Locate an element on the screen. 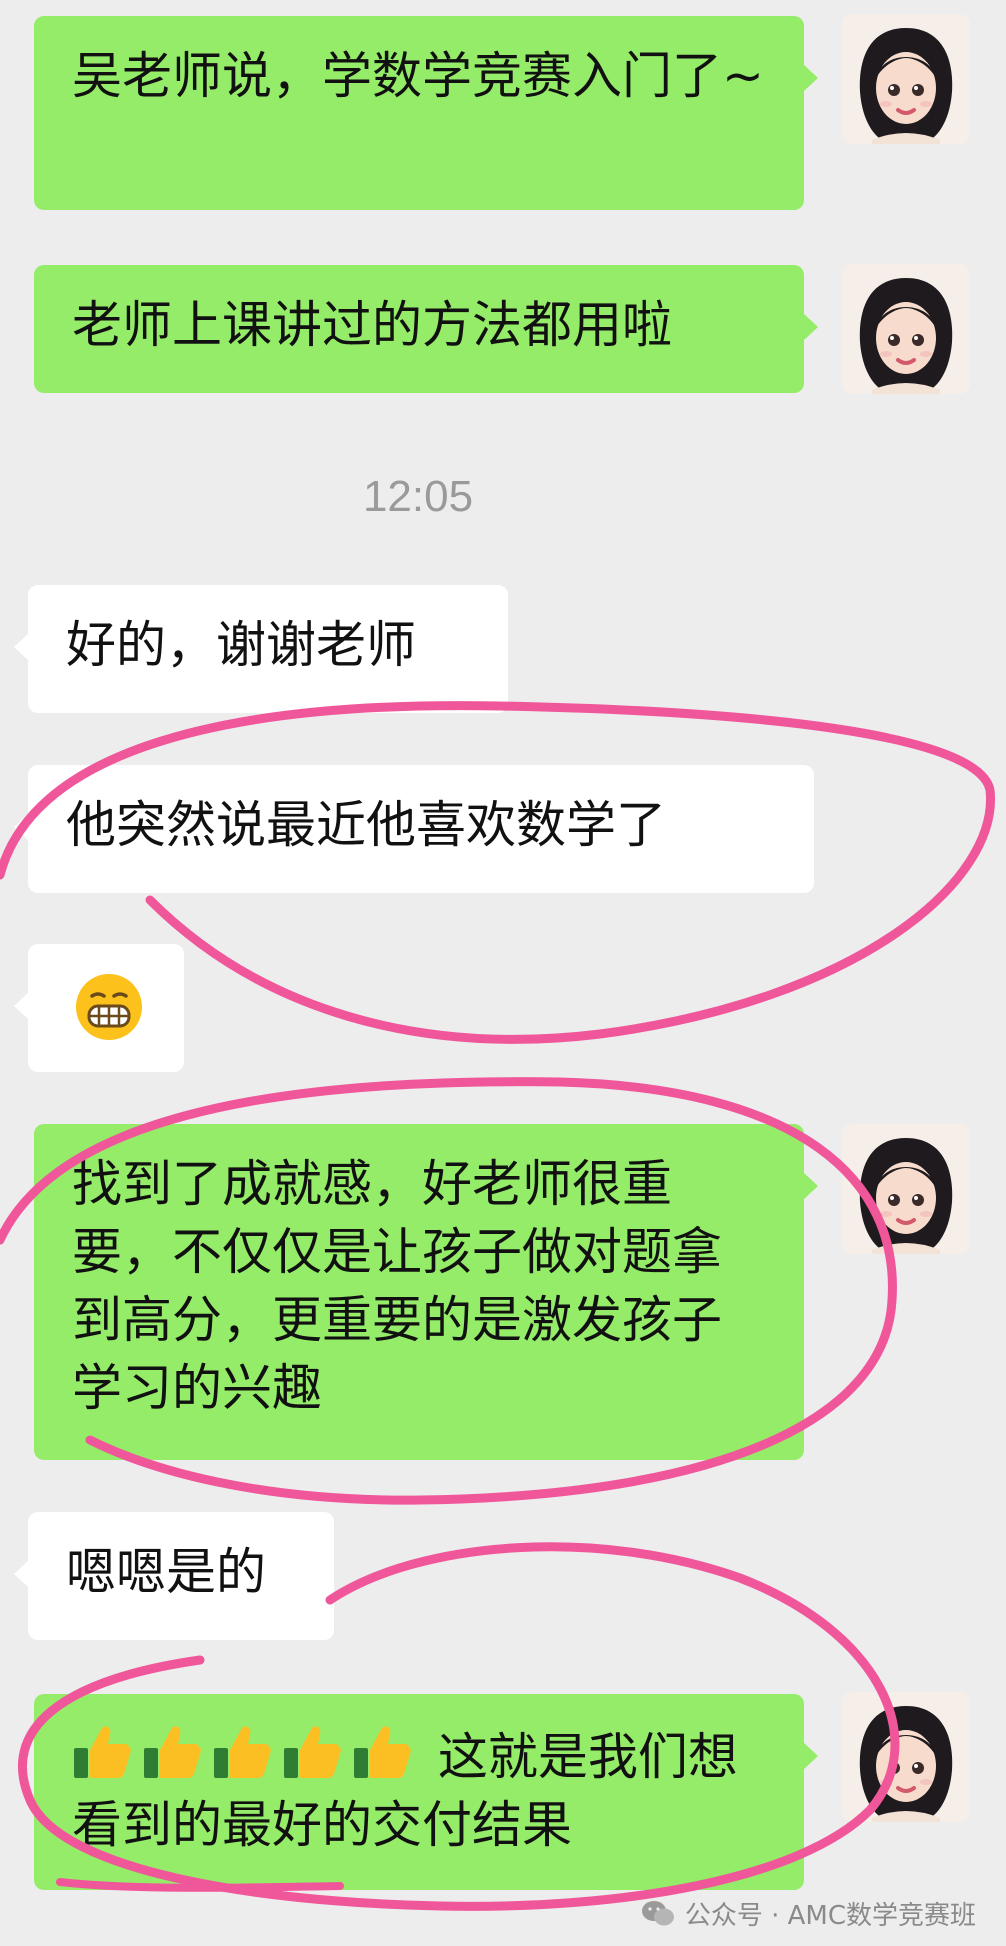  message-bubble-incoming: 他突然说最近他喜欢数学了 is located at coordinates (414, 829).